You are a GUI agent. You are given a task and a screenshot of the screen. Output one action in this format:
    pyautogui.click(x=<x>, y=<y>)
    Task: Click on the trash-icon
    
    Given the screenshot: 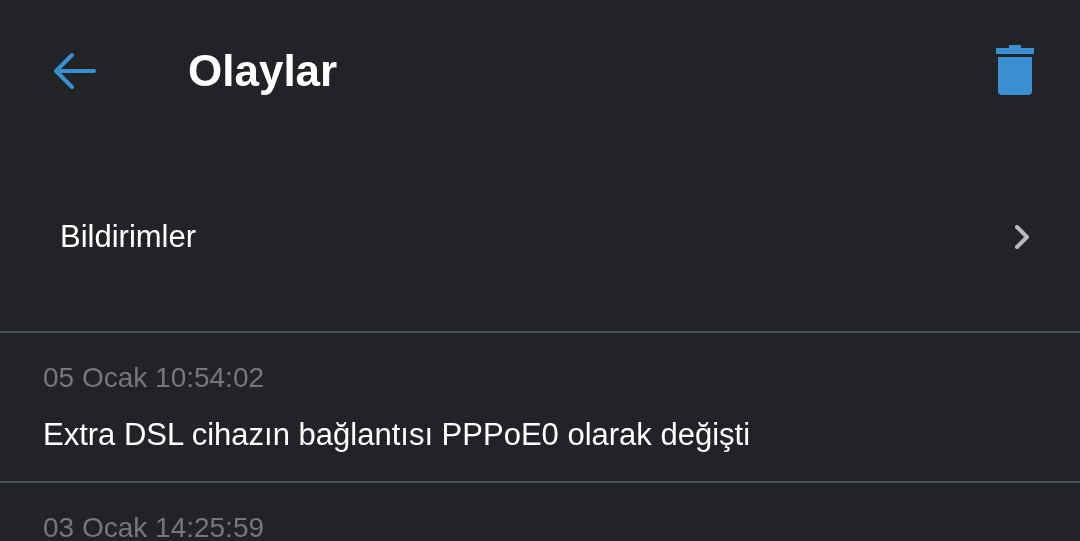 What is the action you would take?
    pyautogui.click(x=1015, y=70)
    